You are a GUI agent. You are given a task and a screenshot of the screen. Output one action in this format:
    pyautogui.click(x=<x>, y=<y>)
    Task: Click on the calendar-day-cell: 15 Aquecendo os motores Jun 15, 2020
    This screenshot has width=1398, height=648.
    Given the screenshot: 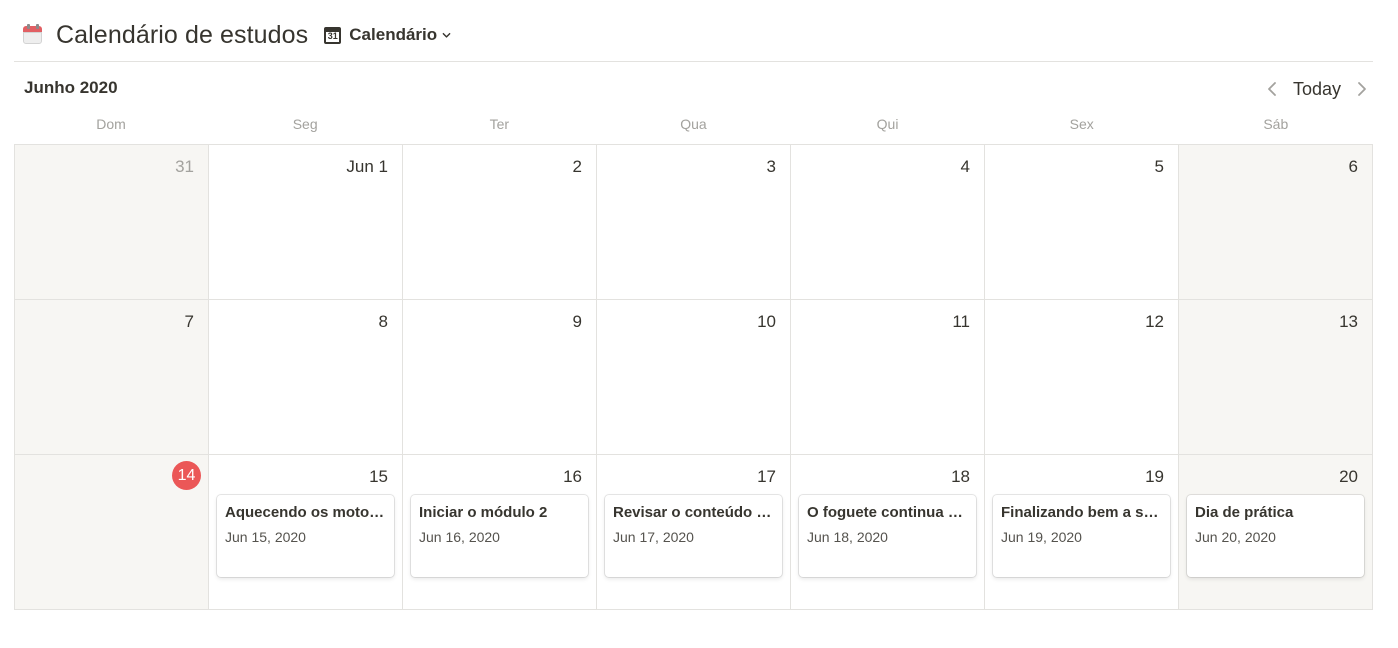 What is the action you would take?
    pyautogui.click(x=306, y=532)
    